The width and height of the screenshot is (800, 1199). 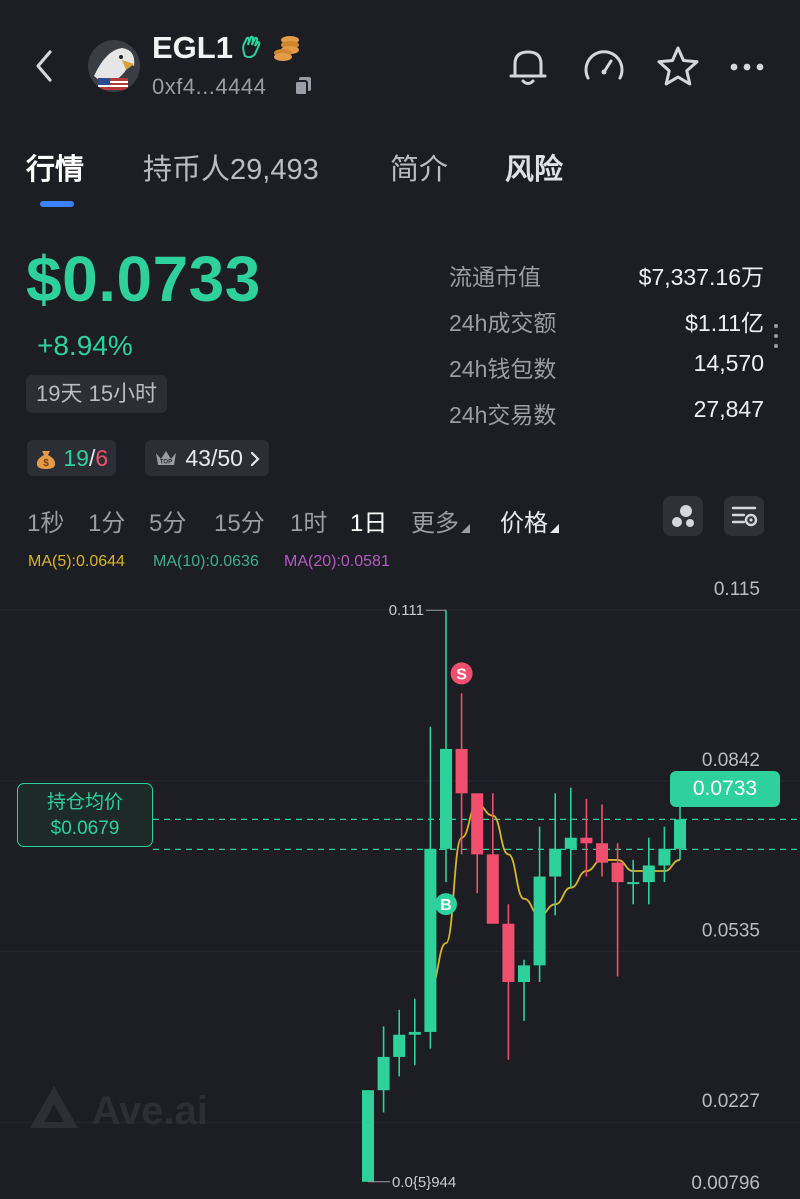 I want to click on settings-list-icon, so click(x=744, y=516).